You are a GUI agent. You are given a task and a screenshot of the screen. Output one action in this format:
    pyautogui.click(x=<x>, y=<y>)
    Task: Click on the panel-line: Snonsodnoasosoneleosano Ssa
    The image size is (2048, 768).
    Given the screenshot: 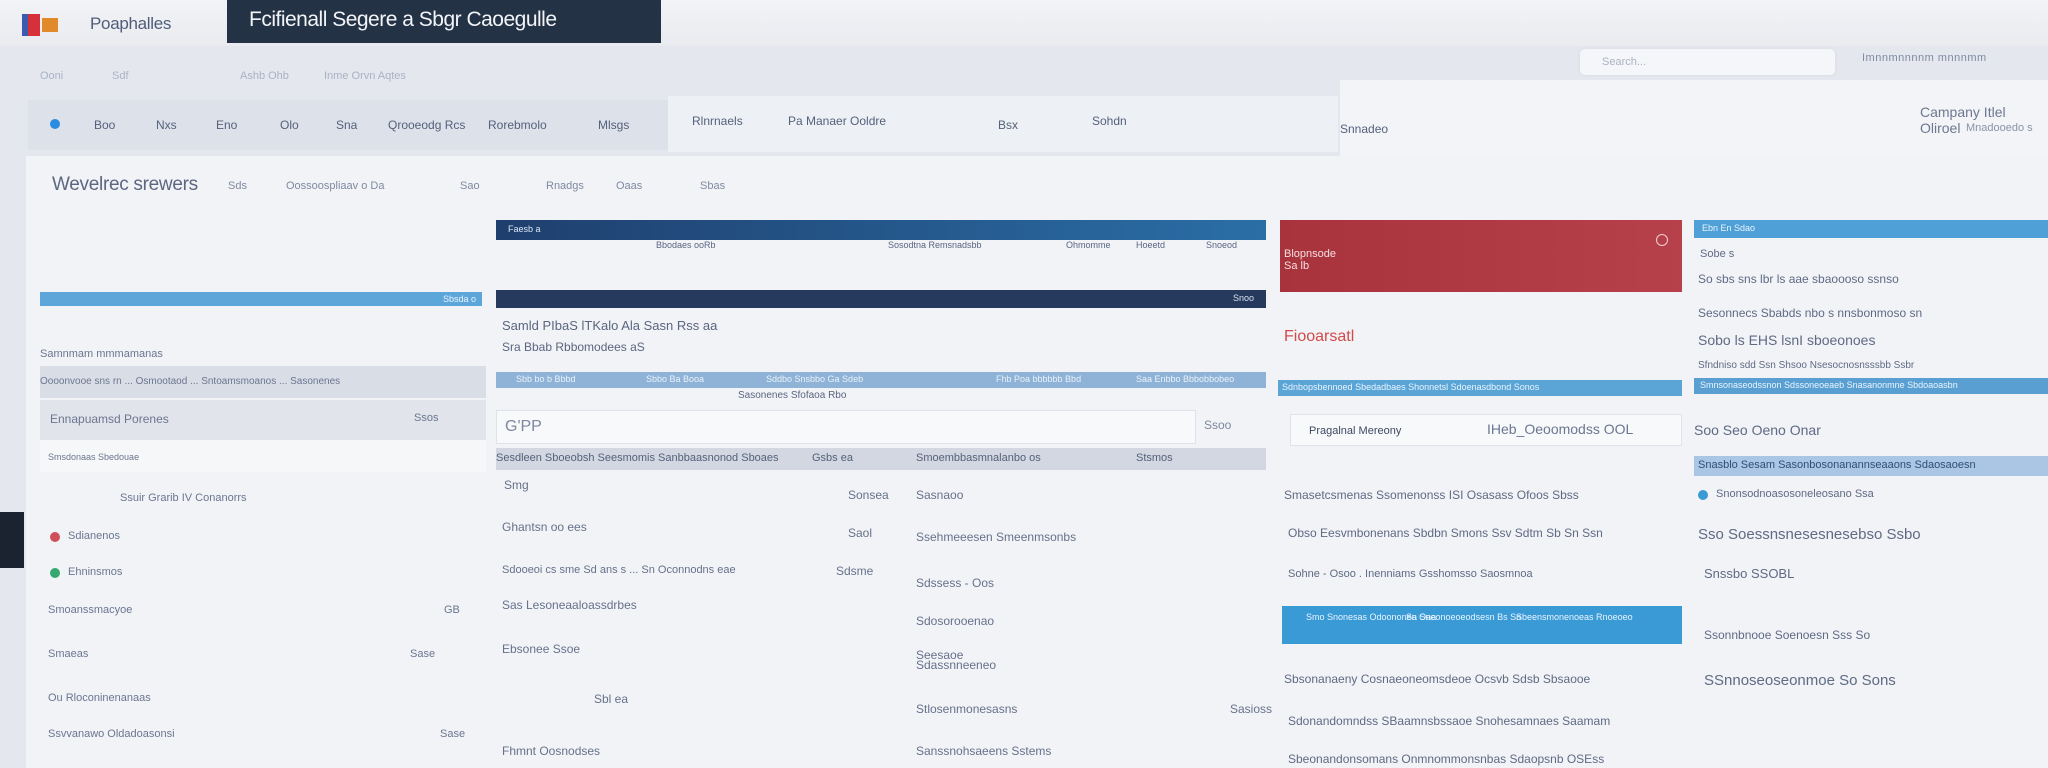 What is the action you would take?
    pyautogui.click(x=1795, y=494)
    